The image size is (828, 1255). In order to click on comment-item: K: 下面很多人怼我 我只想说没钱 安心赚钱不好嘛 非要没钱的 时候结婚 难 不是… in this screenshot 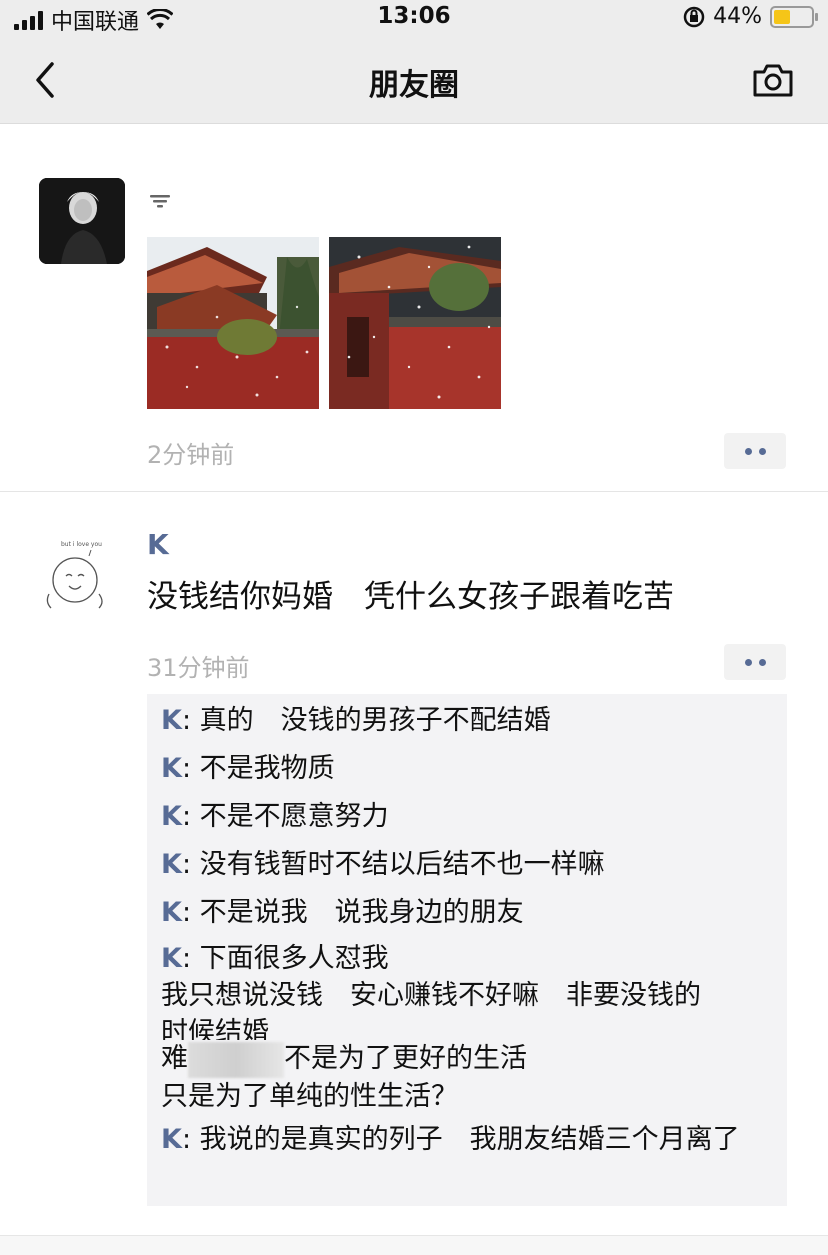, I will do `click(467, 1027)`.